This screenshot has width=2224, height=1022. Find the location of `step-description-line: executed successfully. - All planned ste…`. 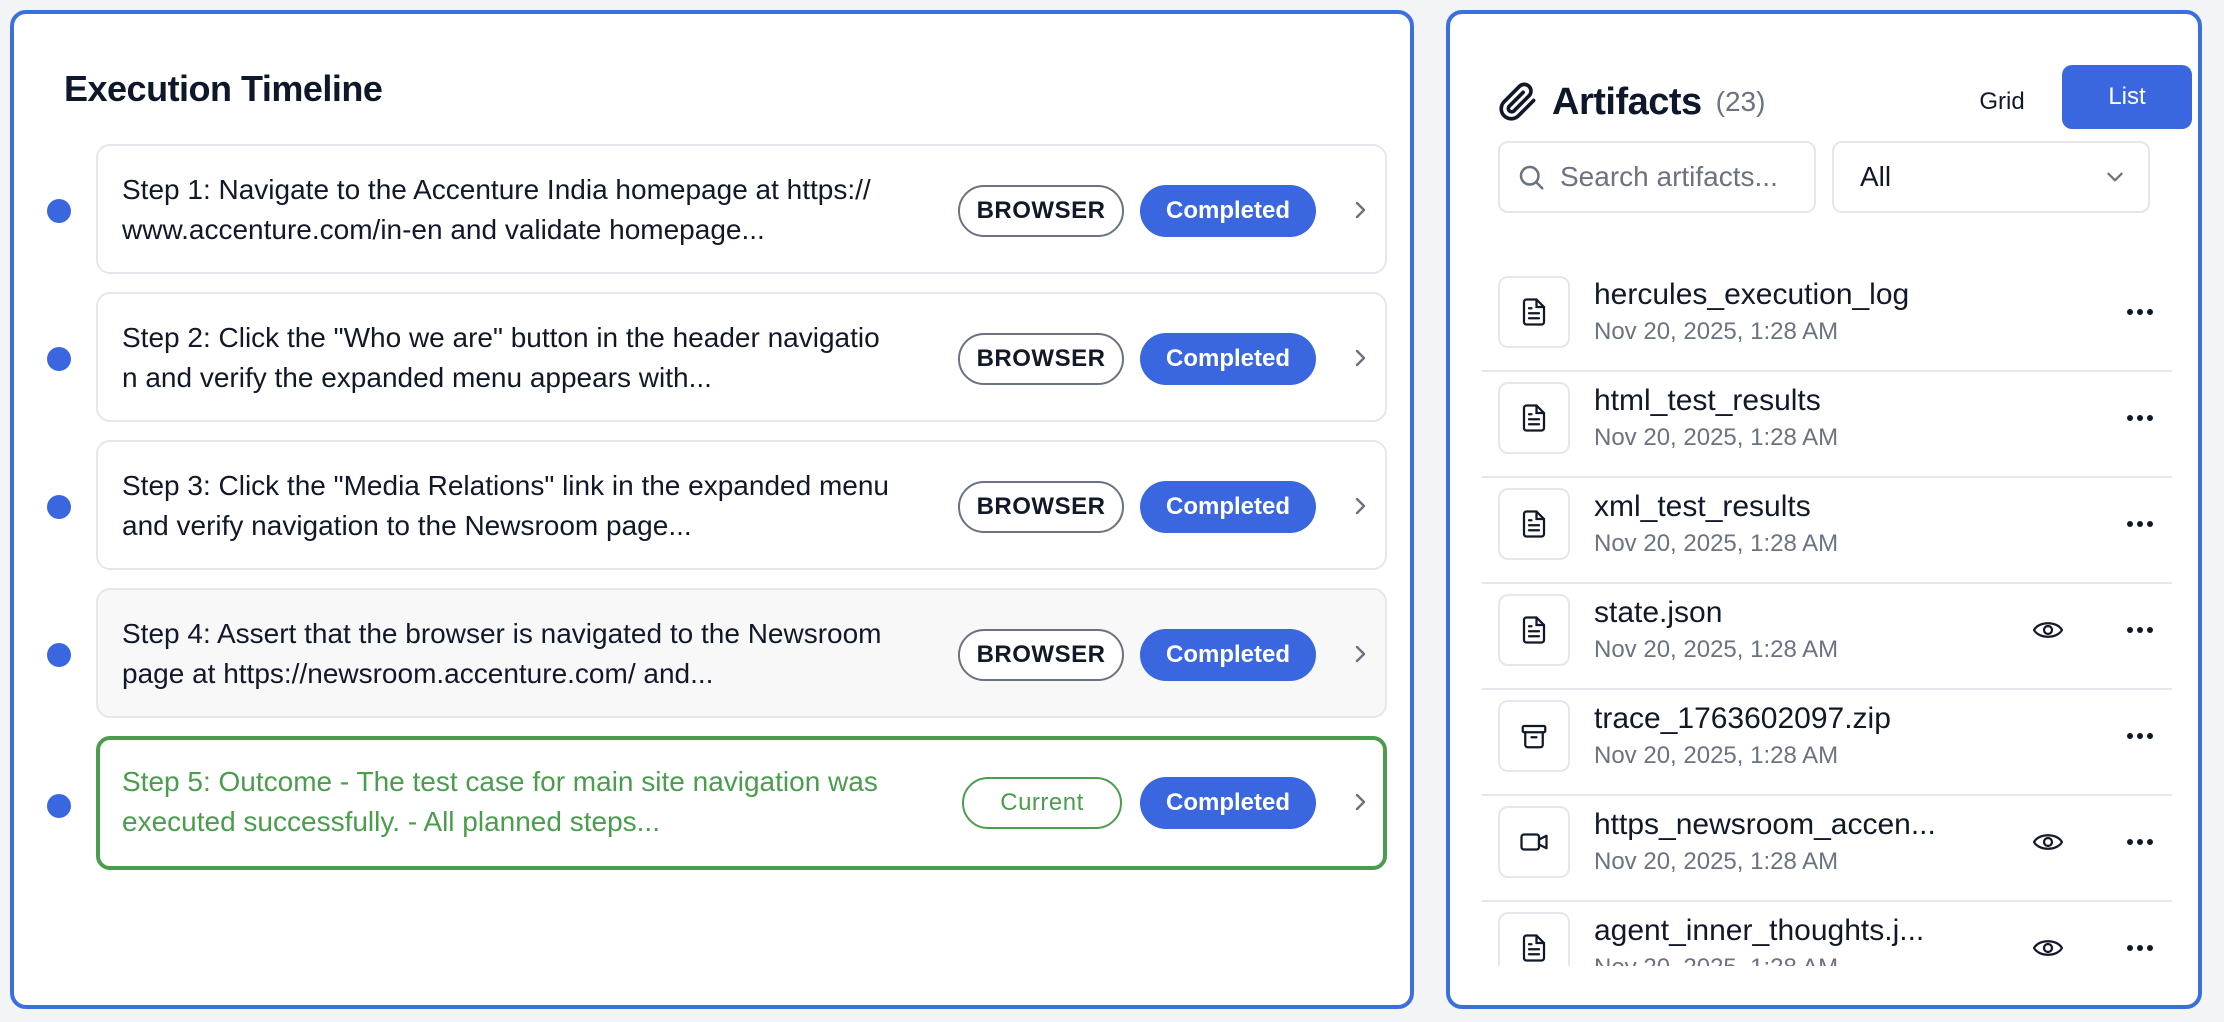

step-description-line: executed successfully. - All planned ste… is located at coordinates (391, 821).